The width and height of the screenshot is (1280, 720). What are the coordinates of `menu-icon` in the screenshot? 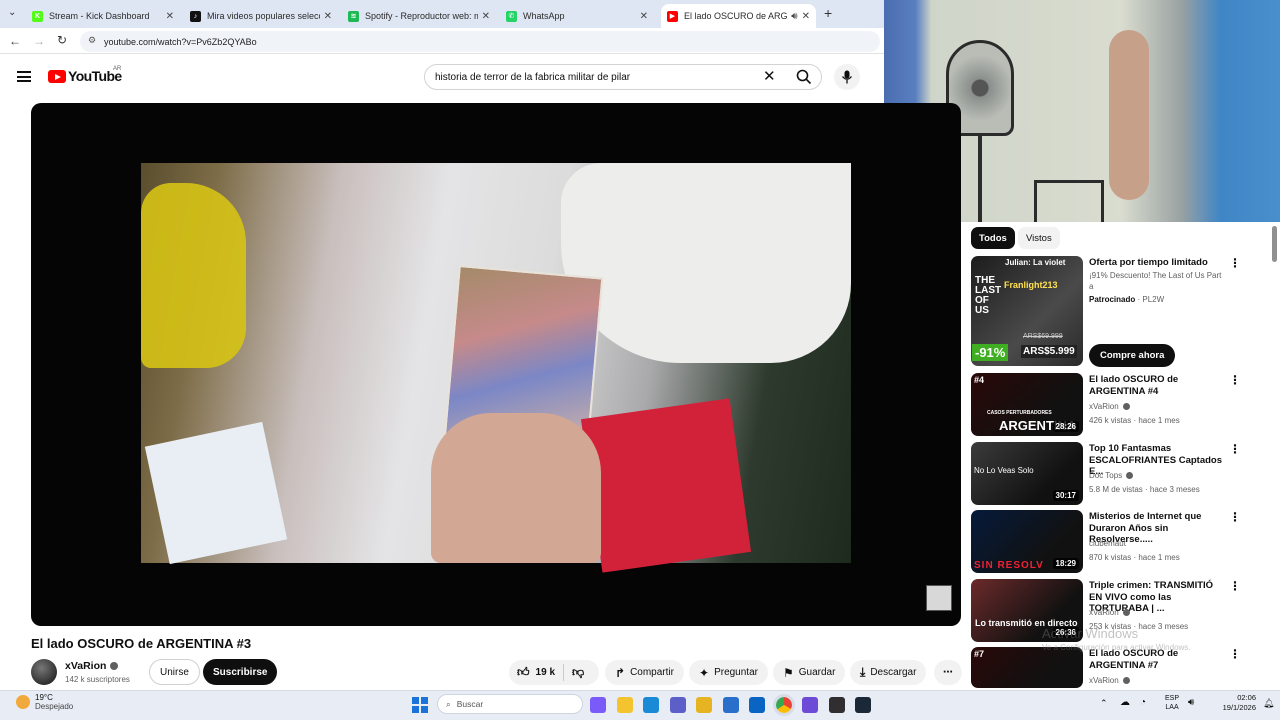 It's located at (24, 76).